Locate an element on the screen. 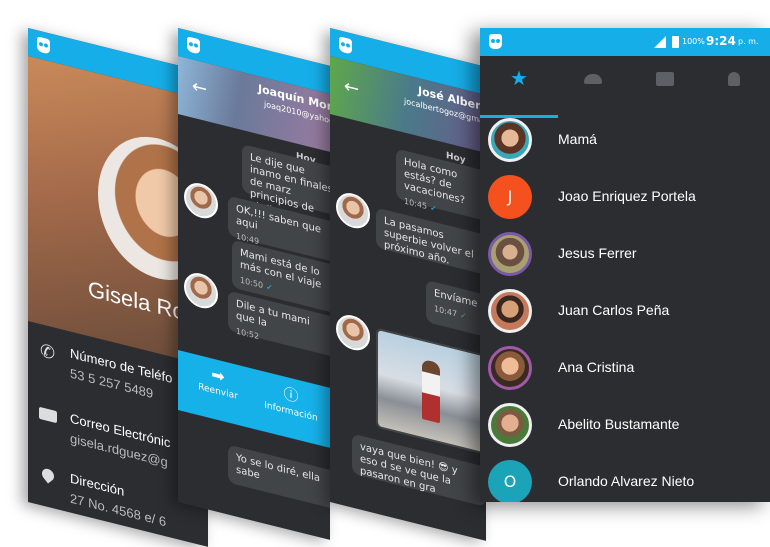 This screenshot has height=547, width=770. tab-favorites: ★ is located at coordinates (519, 87).